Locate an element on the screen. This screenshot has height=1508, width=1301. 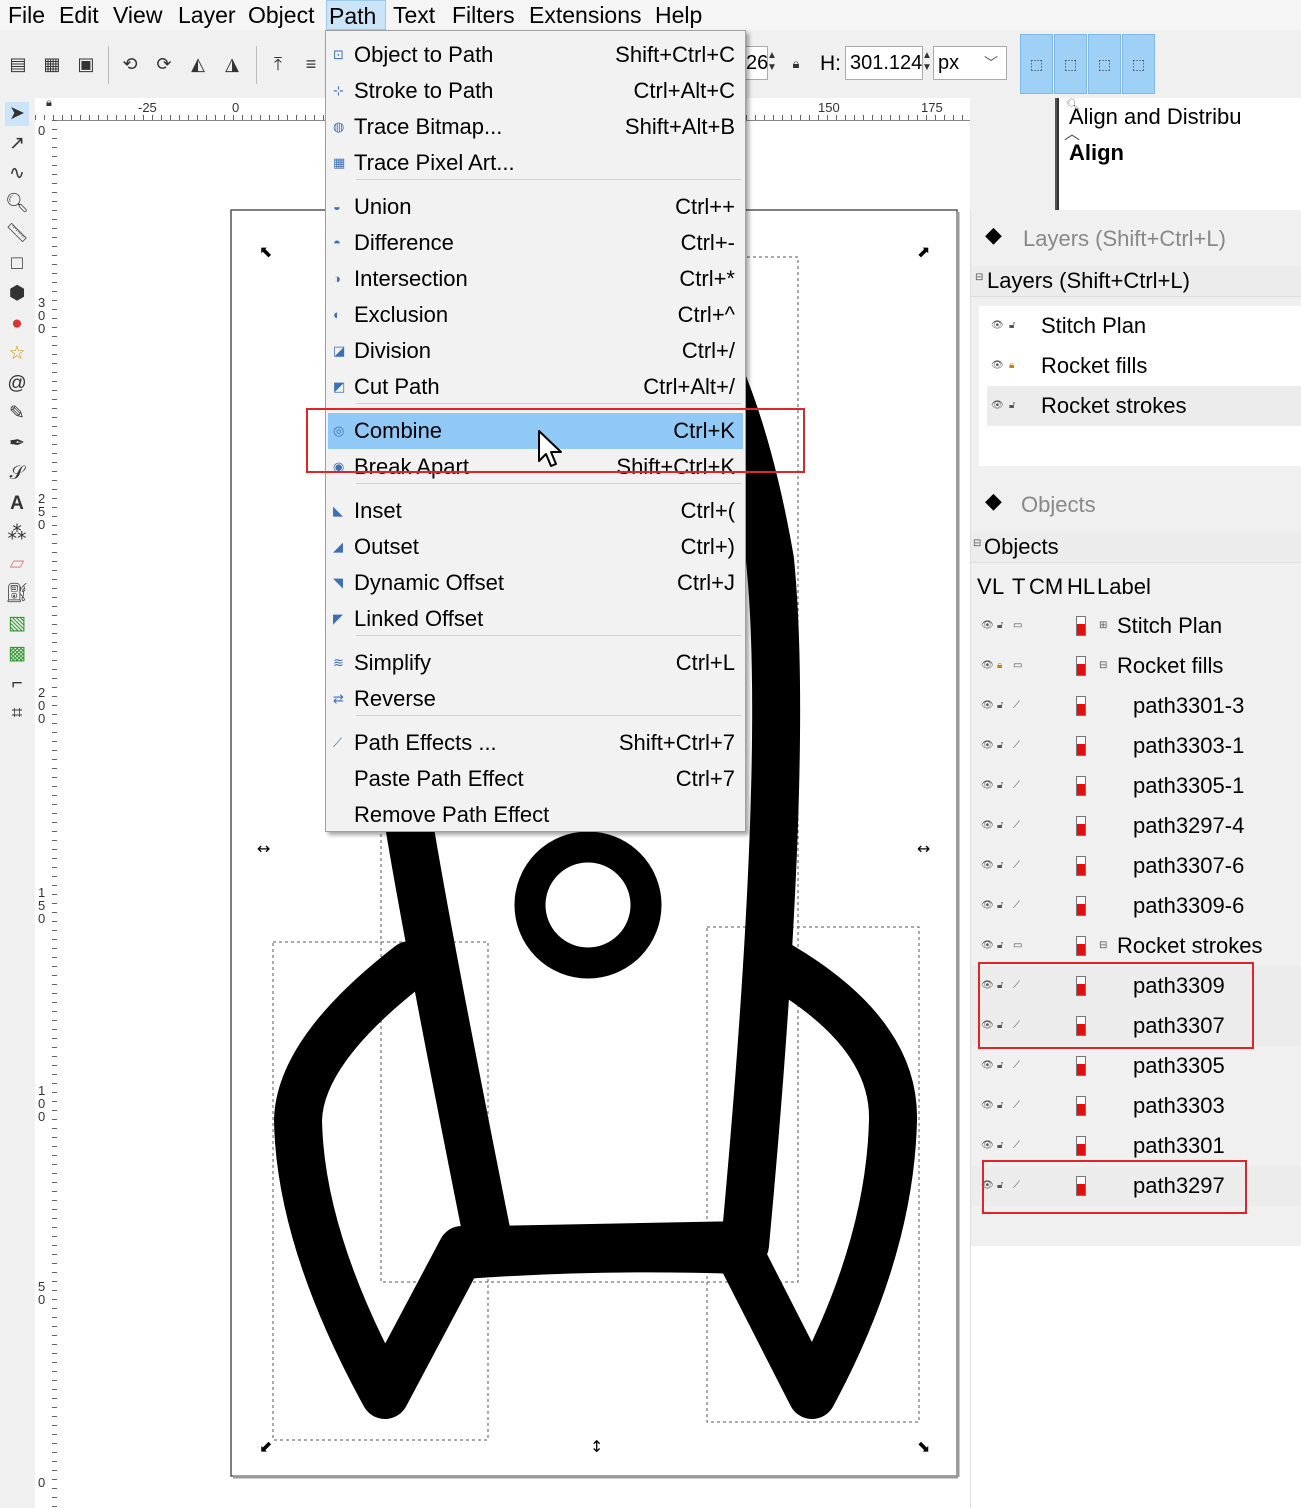
object-path-row: 👁︎ 🔓︎ ⟋ path3307-6 is located at coordinates (1136, 866).